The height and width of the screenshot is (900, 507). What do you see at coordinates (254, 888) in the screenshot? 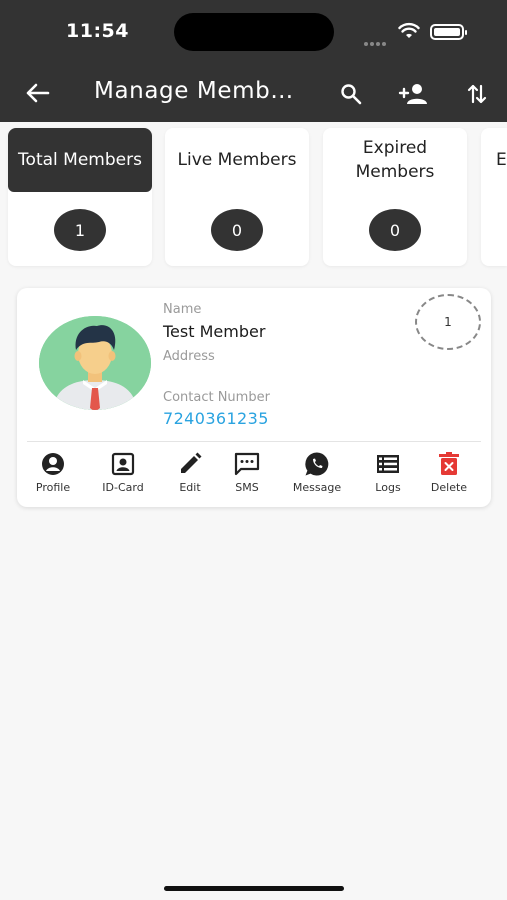
I see `home-indicator` at bounding box center [254, 888].